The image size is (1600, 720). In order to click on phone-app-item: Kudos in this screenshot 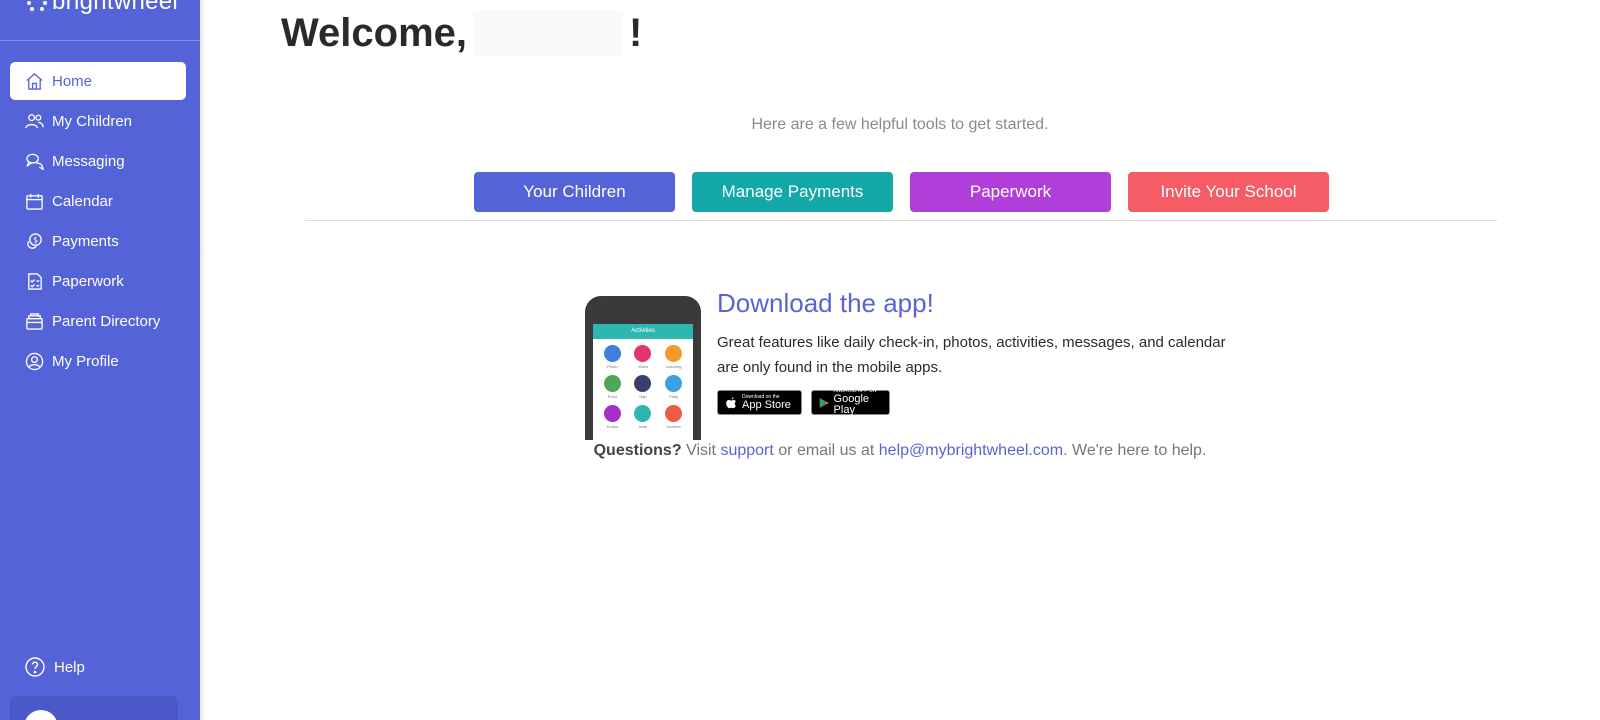, I will do `click(612, 417)`.